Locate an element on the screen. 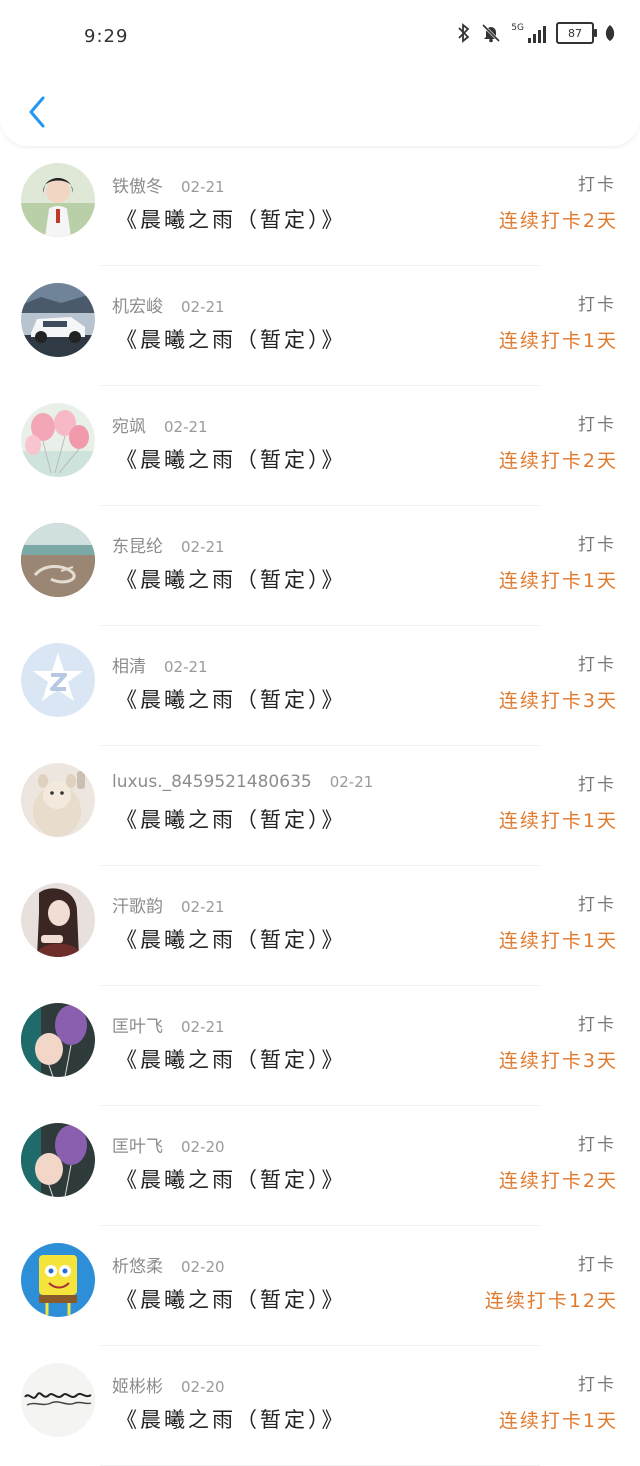 The height and width of the screenshot is (1466, 640). streak-text: 连续打卡12天 is located at coordinates (551, 1301).